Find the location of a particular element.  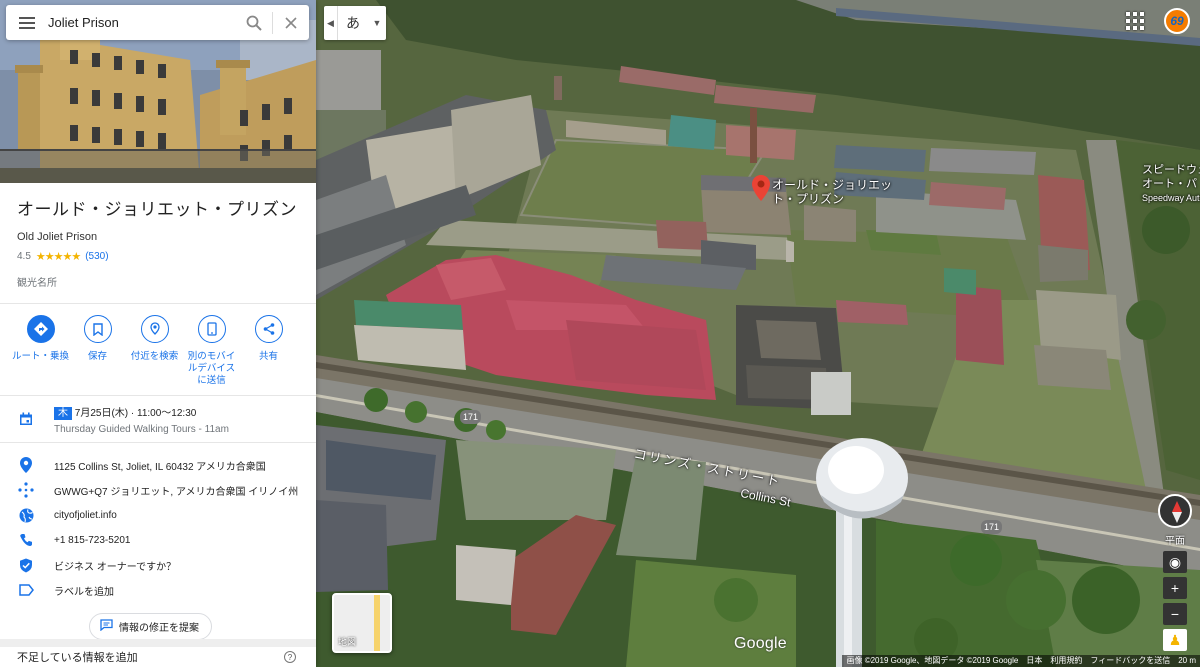

search-box is located at coordinates (157, 22).